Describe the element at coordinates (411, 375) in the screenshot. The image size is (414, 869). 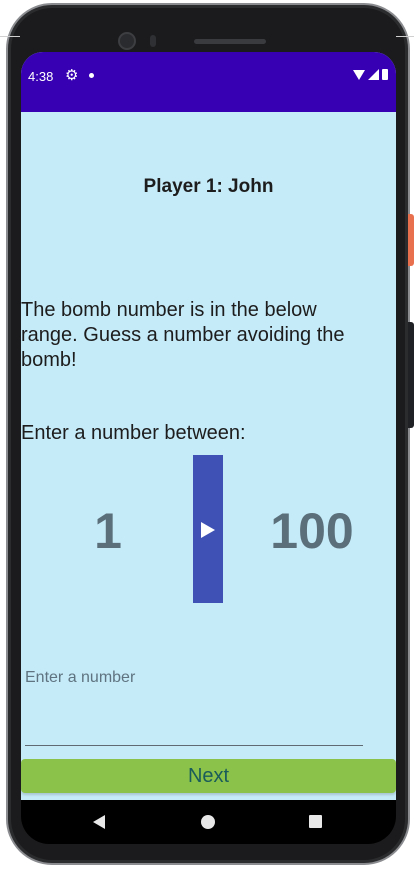
I see `volume-button` at that location.